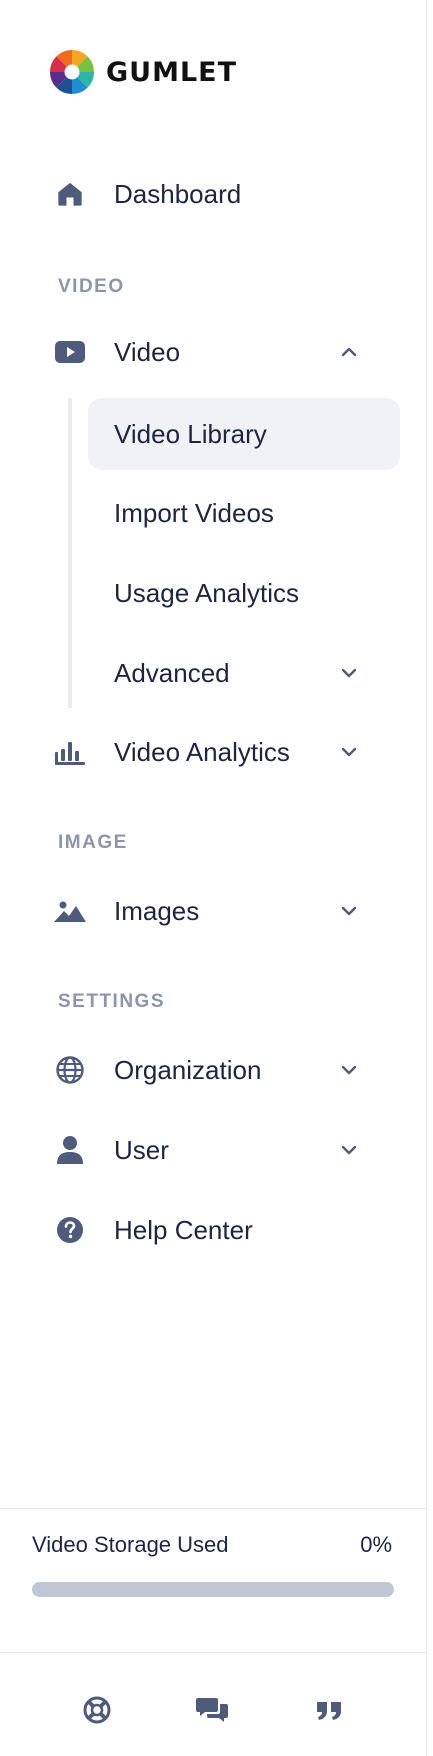 This screenshot has height=1756, width=433. I want to click on nav-help-center-label: Help Center, so click(183, 1229).